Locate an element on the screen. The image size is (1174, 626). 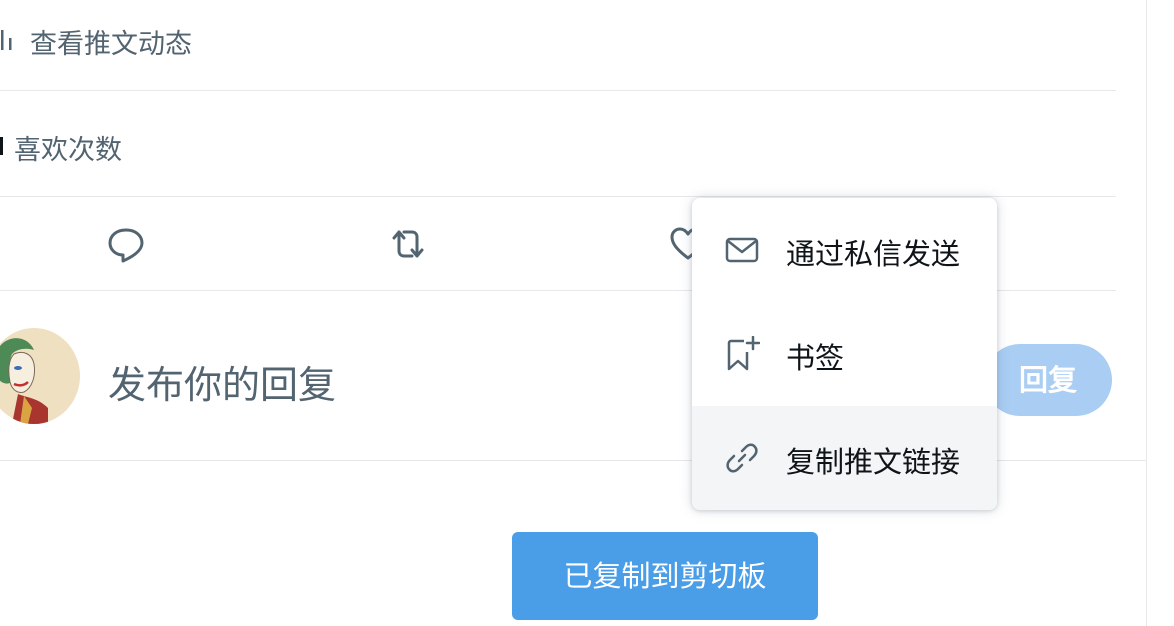
mail-icon is located at coordinates (742, 250).